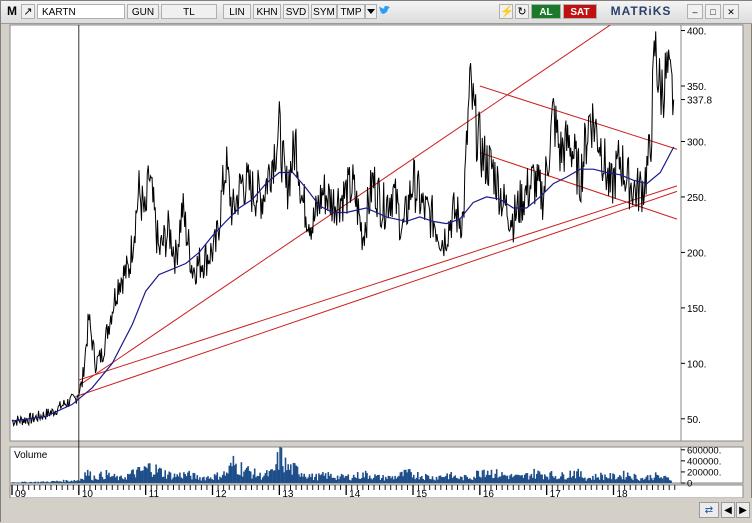 The height and width of the screenshot is (523, 752). Describe the element at coordinates (696, 364) in the screenshot. I see `price-tick-label-6: 100.` at that location.